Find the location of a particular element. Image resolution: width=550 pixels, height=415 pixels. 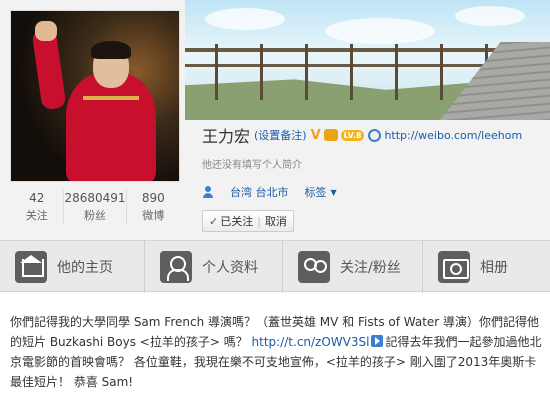

follow-button: ✓ 已关注 | 取消 is located at coordinates (248, 221).